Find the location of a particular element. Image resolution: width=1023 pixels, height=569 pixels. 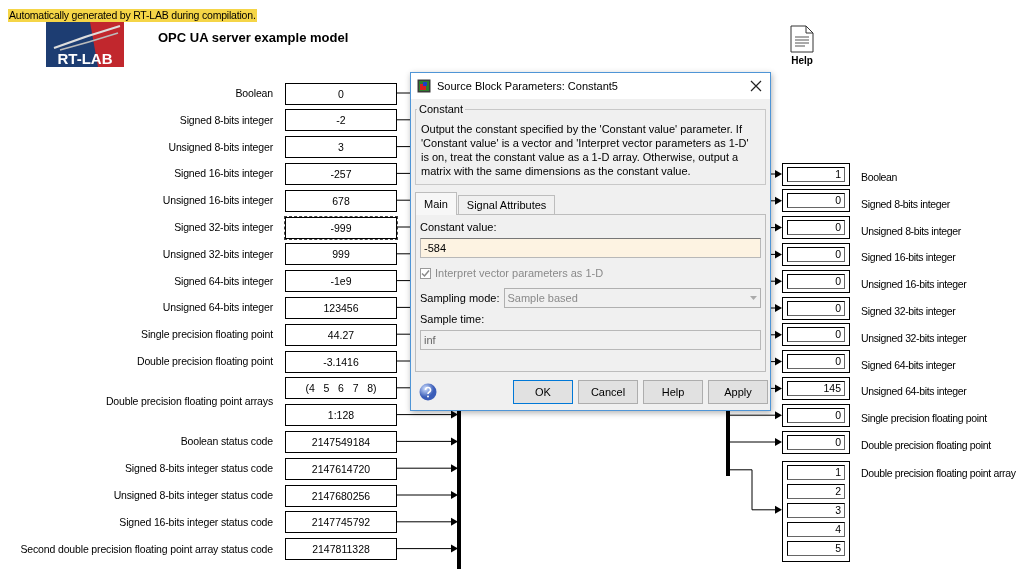

constant-block: 2147680256 is located at coordinates (341, 495).